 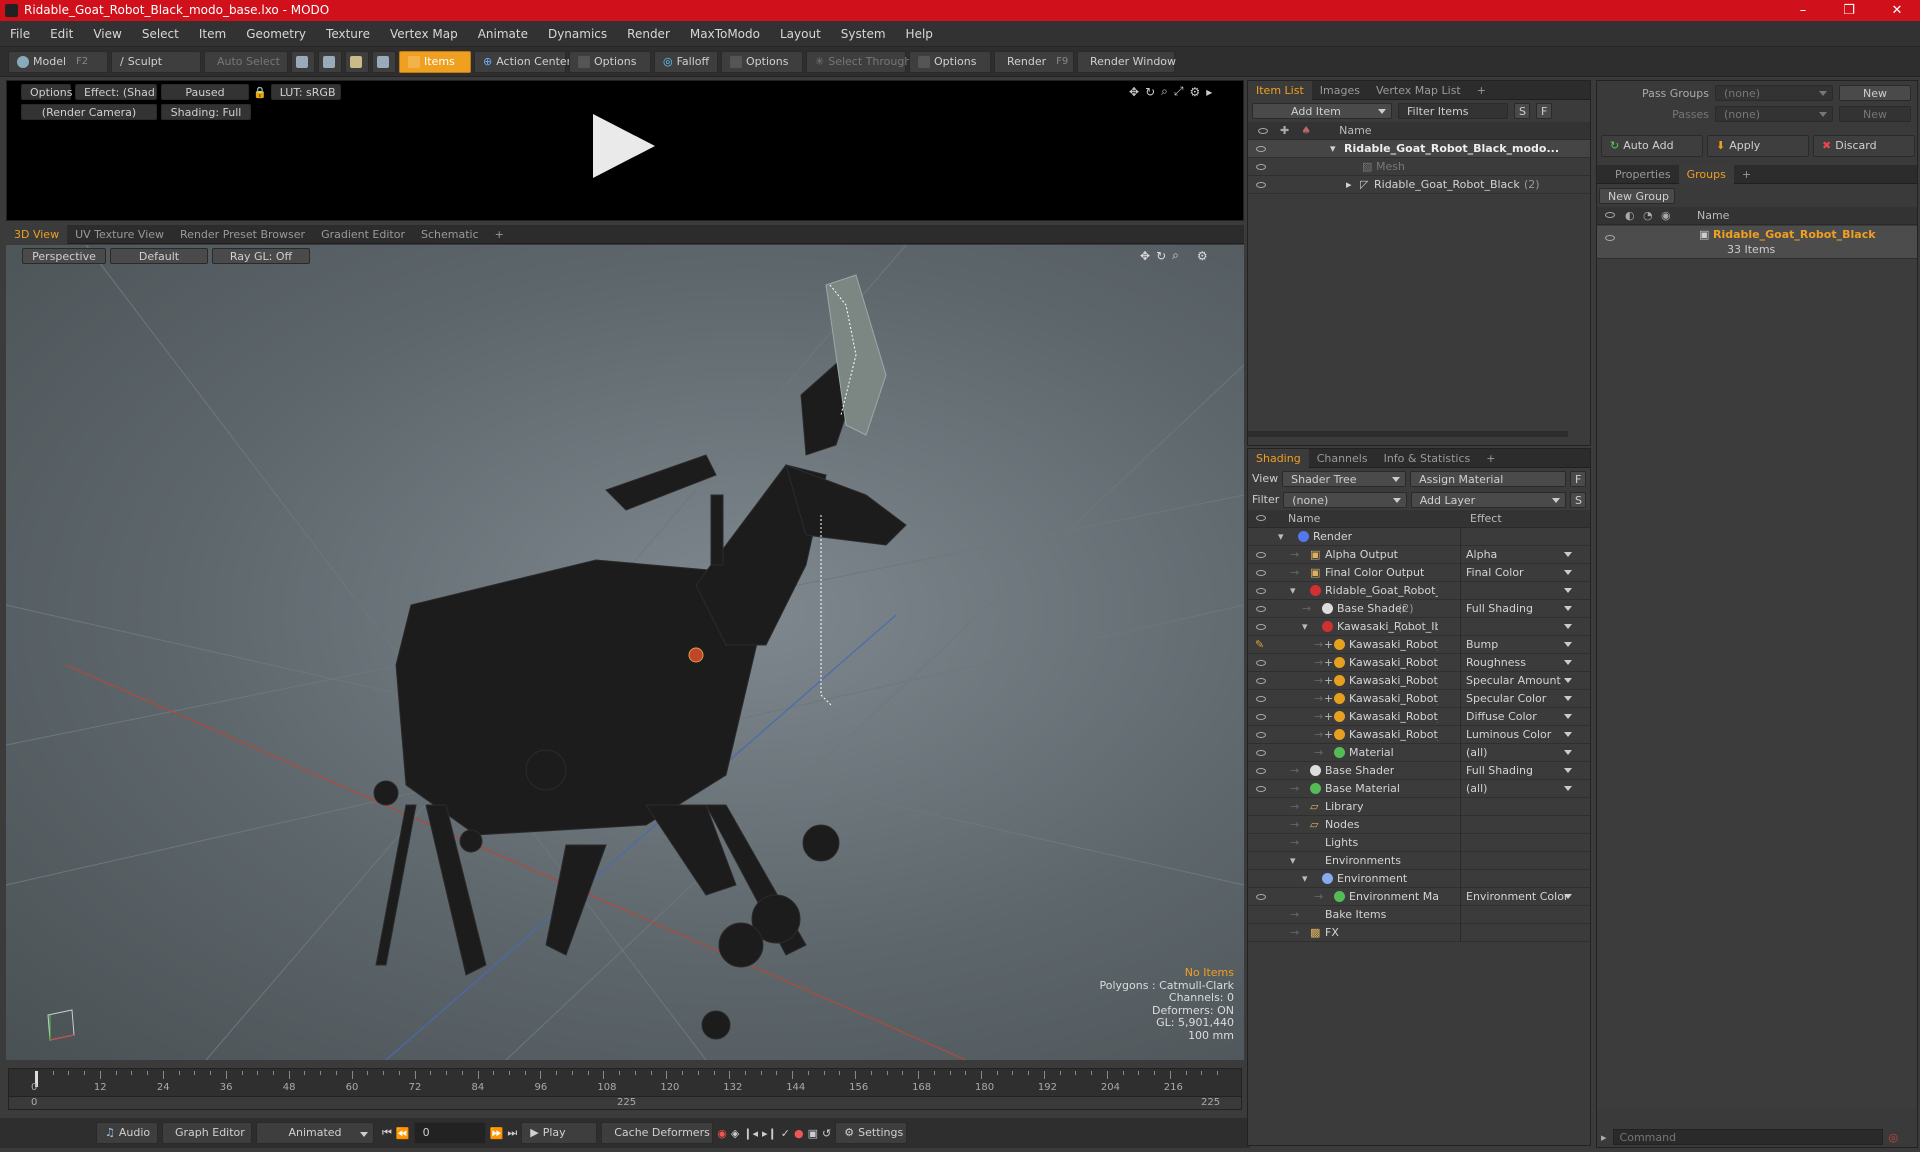 What do you see at coordinates (1418, 90) in the screenshot?
I see `tab-vertex-map-list: Vertex Map List` at bounding box center [1418, 90].